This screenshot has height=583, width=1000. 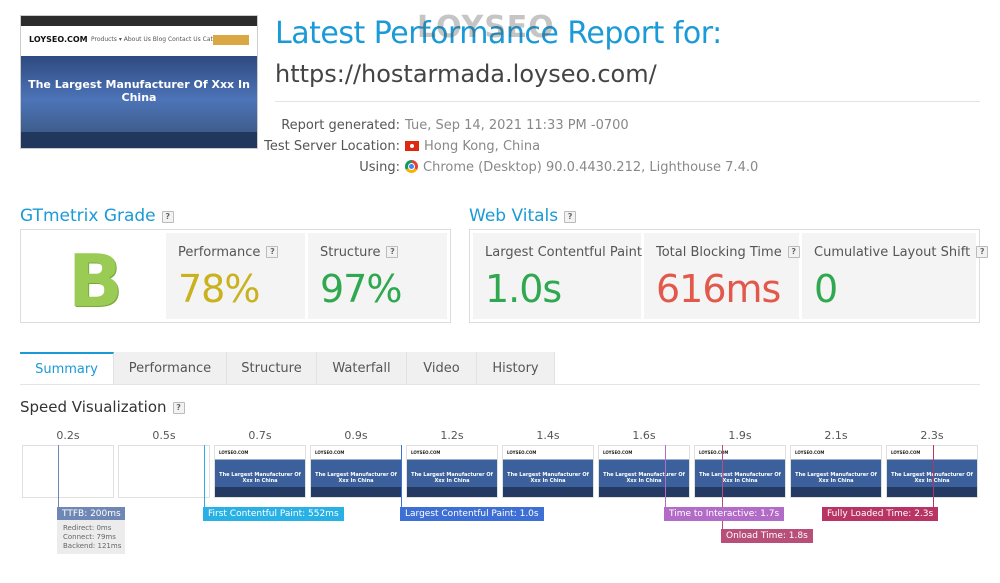 What do you see at coordinates (516, 368) in the screenshot?
I see `tab-history: History` at bounding box center [516, 368].